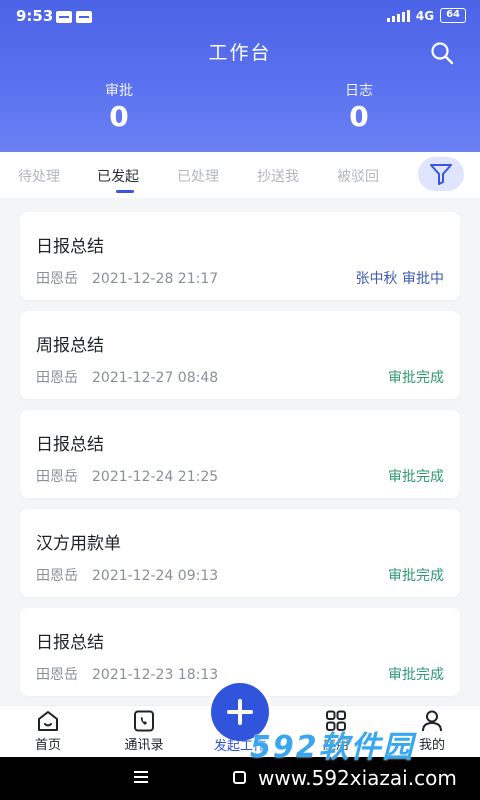 The height and width of the screenshot is (800, 480). What do you see at coordinates (47, 745) in the screenshot?
I see `nav-label: 首页` at bounding box center [47, 745].